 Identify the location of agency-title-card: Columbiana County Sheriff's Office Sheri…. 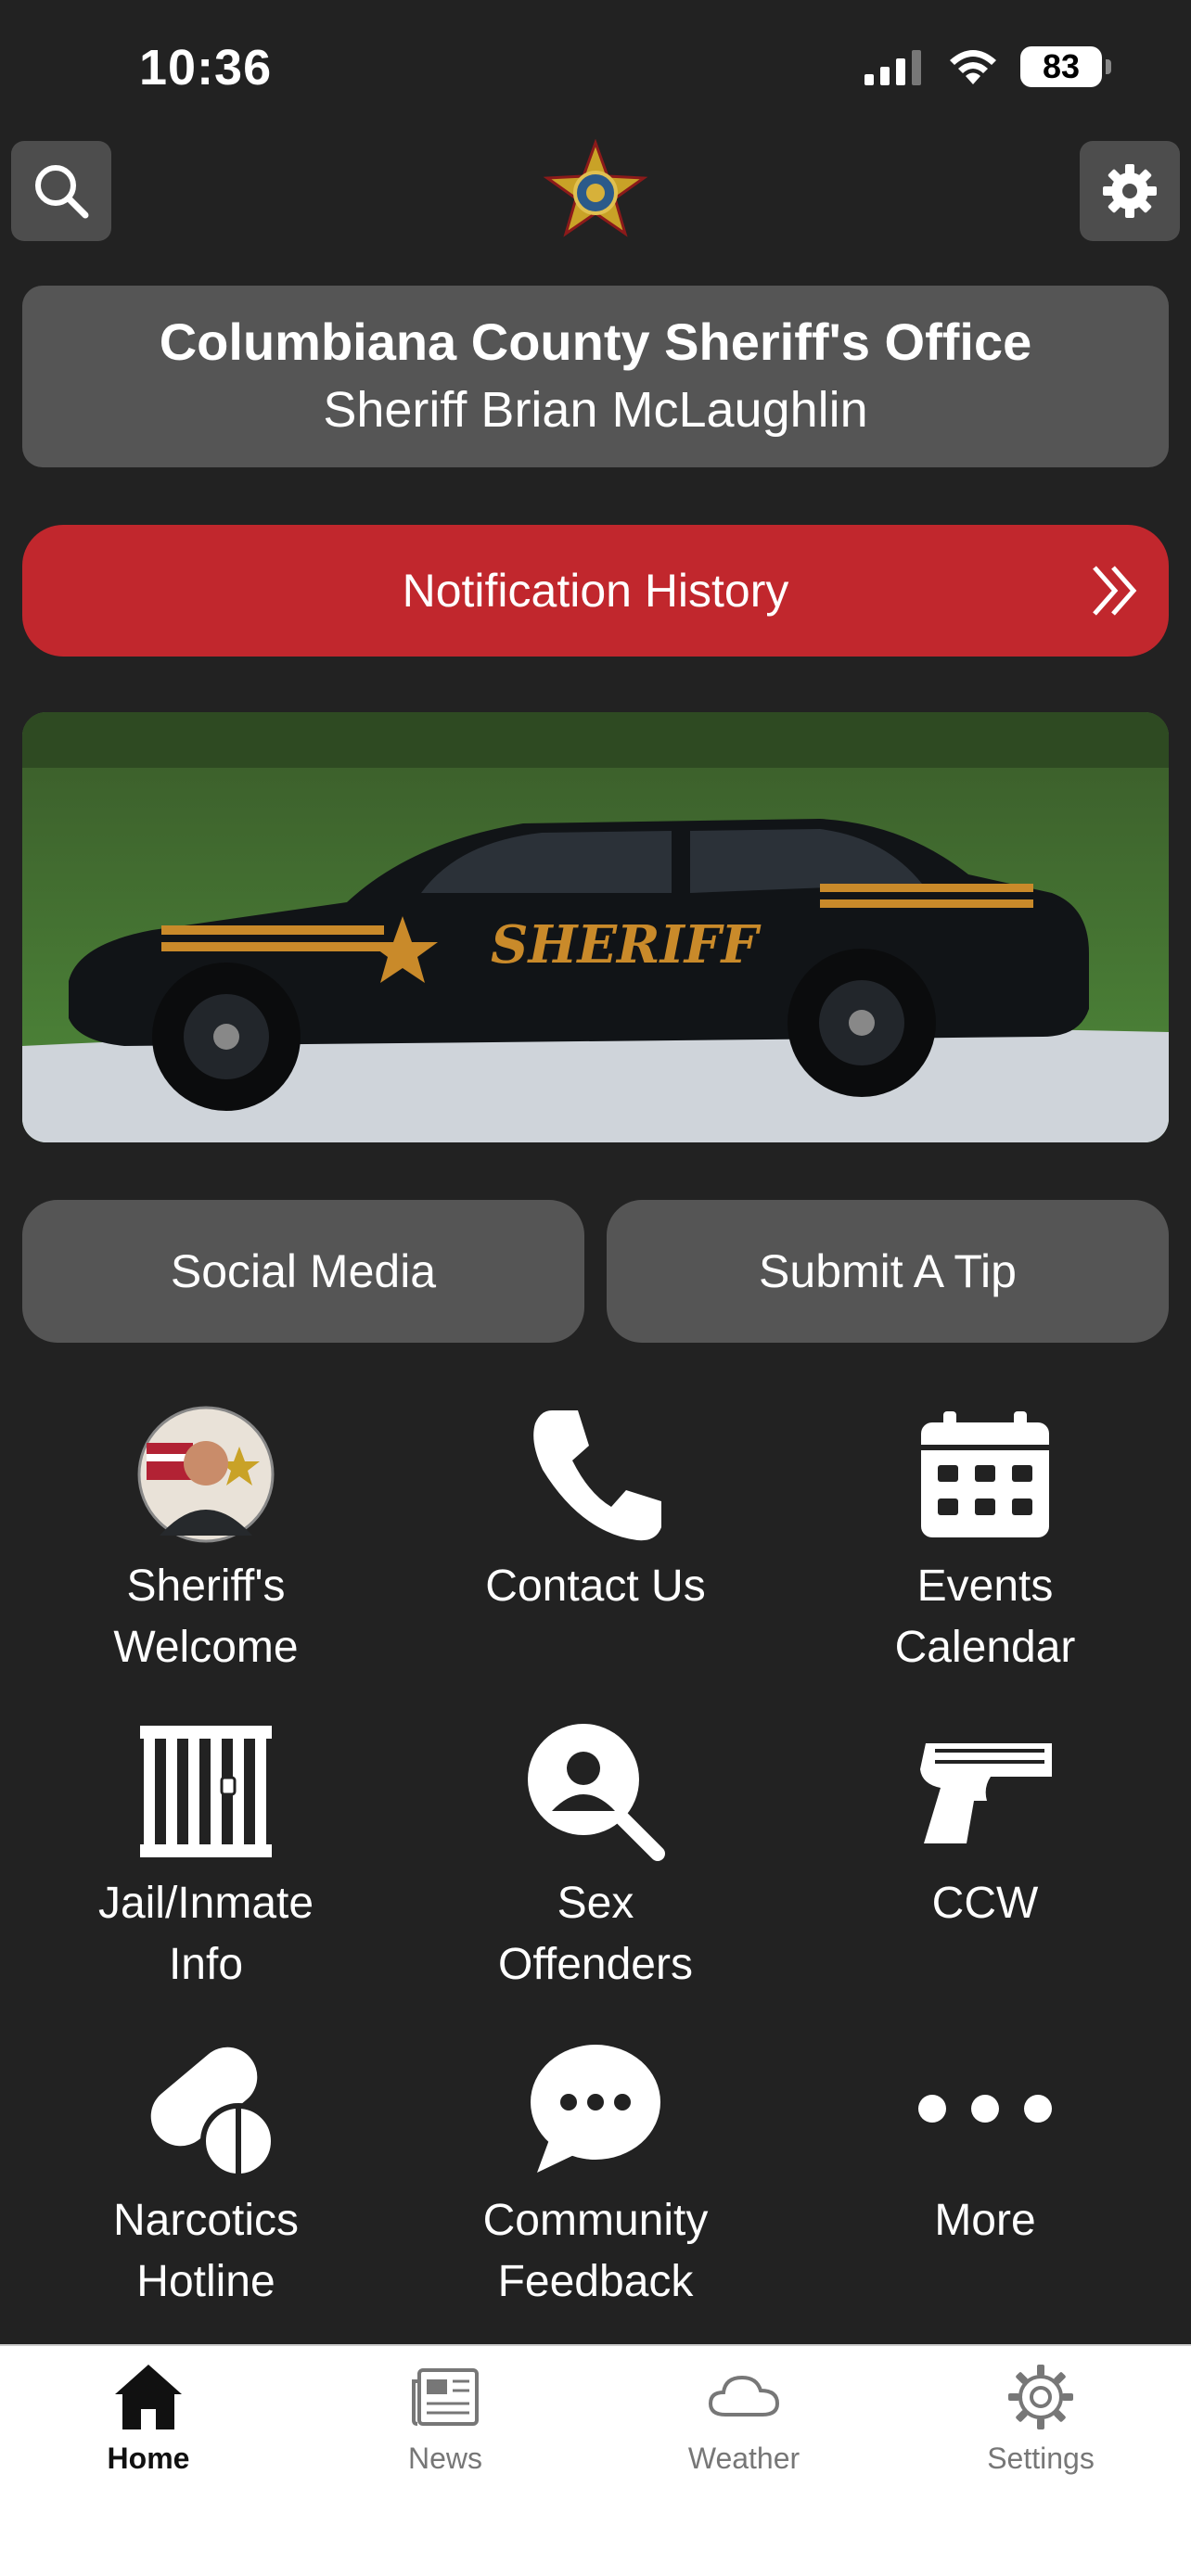
(595, 376).